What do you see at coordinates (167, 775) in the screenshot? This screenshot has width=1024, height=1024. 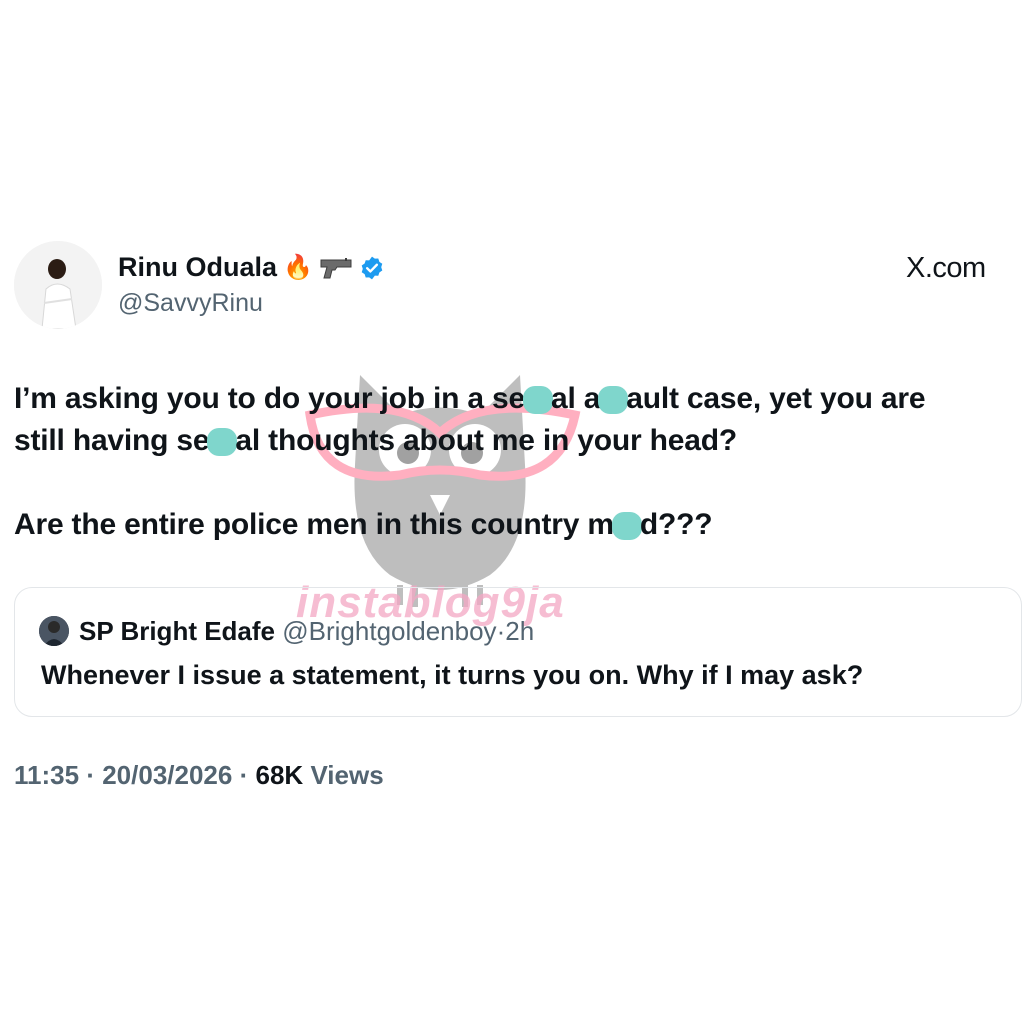 I see `tweet-date: 20/03/2026` at bounding box center [167, 775].